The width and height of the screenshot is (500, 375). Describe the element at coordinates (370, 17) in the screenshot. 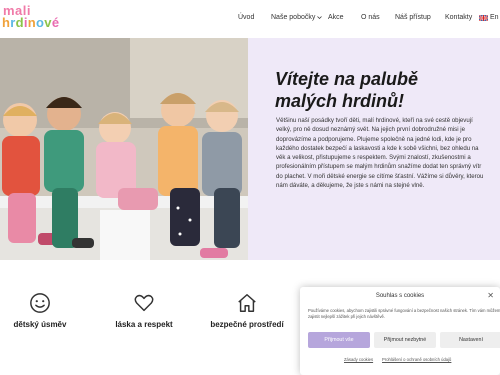

I see `nav-item-o-nas: O nás` at that location.